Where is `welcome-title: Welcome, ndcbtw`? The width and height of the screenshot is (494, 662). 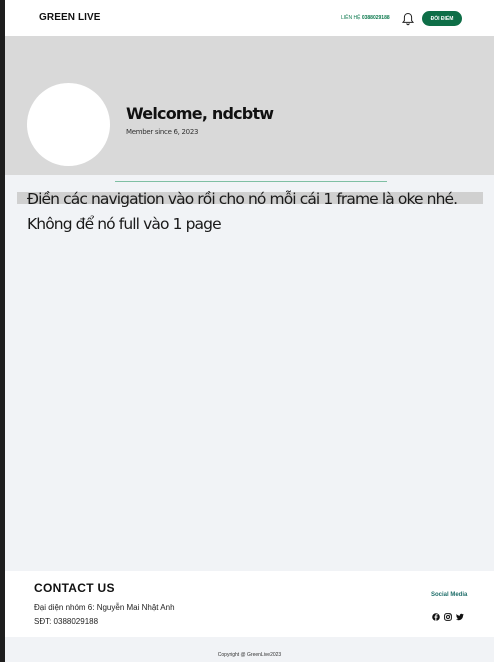
welcome-title: Welcome, ndcbtw is located at coordinates (200, 113).